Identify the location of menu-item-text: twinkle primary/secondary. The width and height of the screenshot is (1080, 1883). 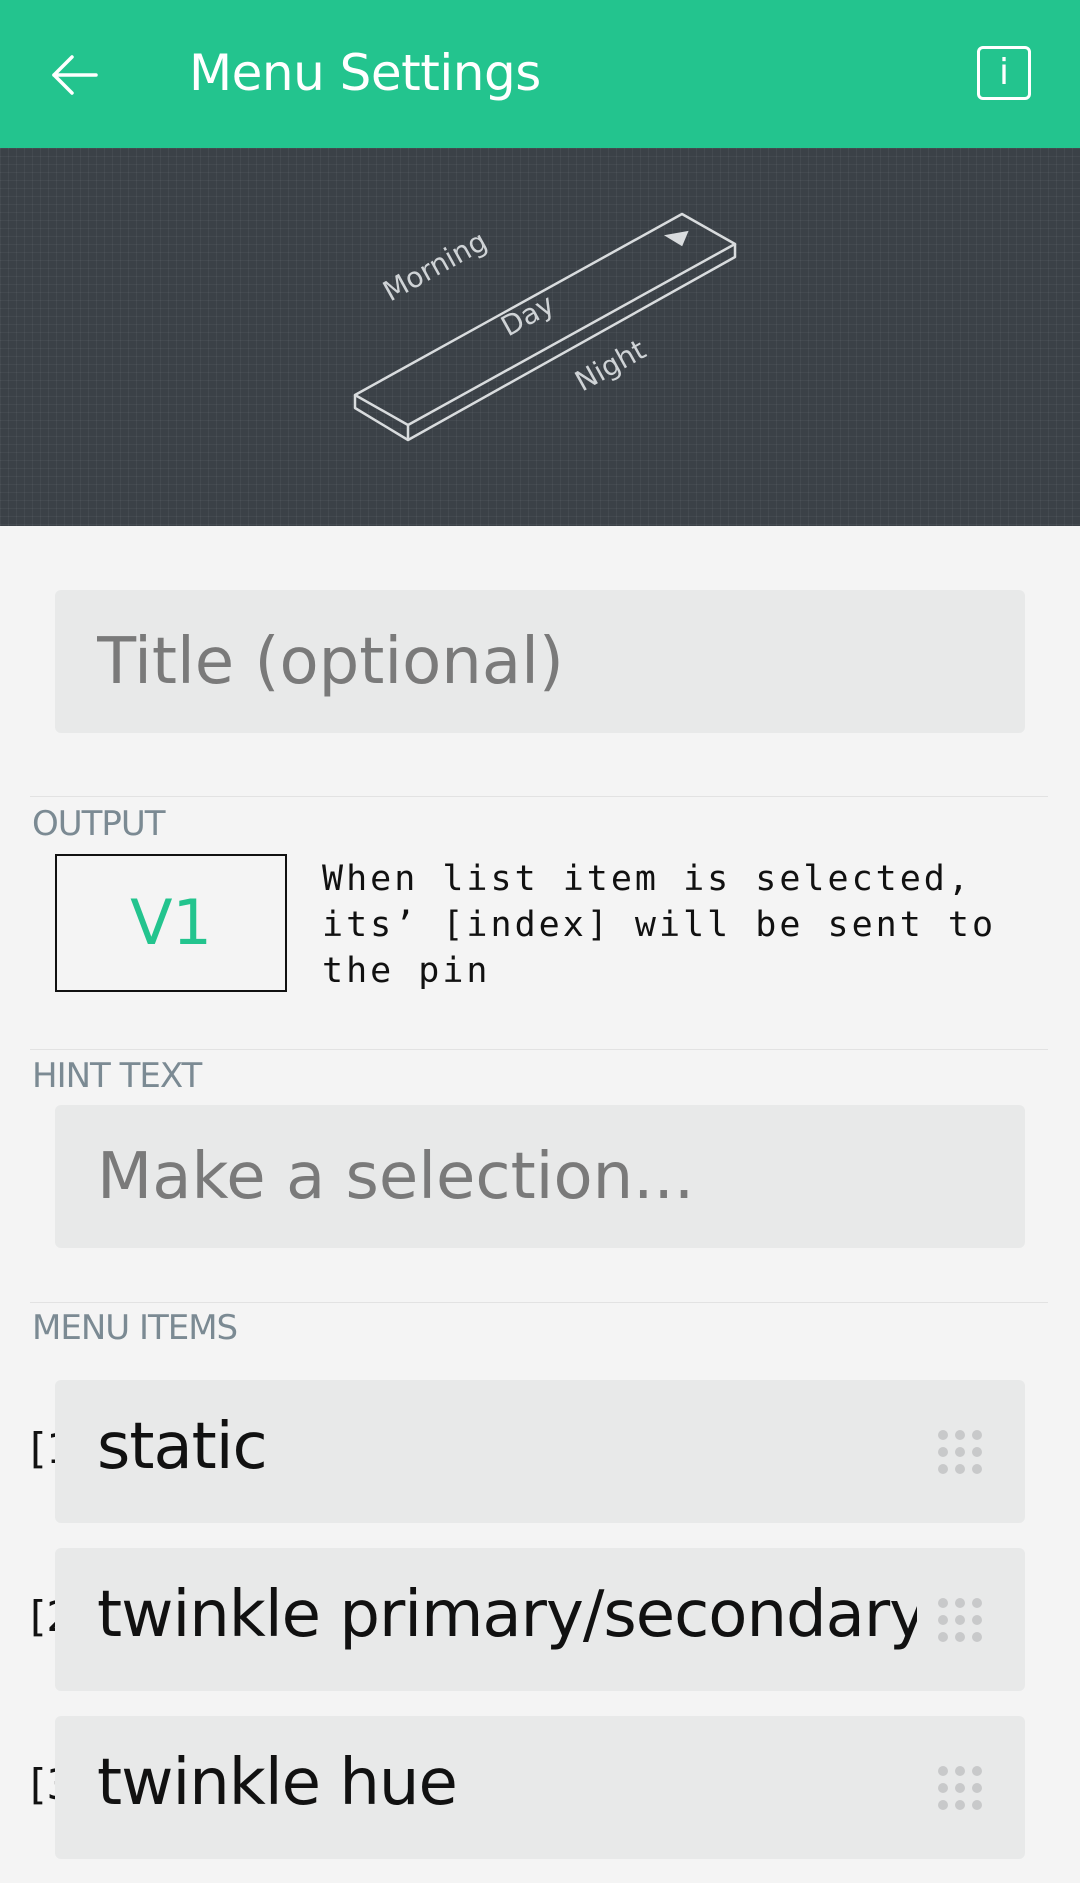
(507, 1615).